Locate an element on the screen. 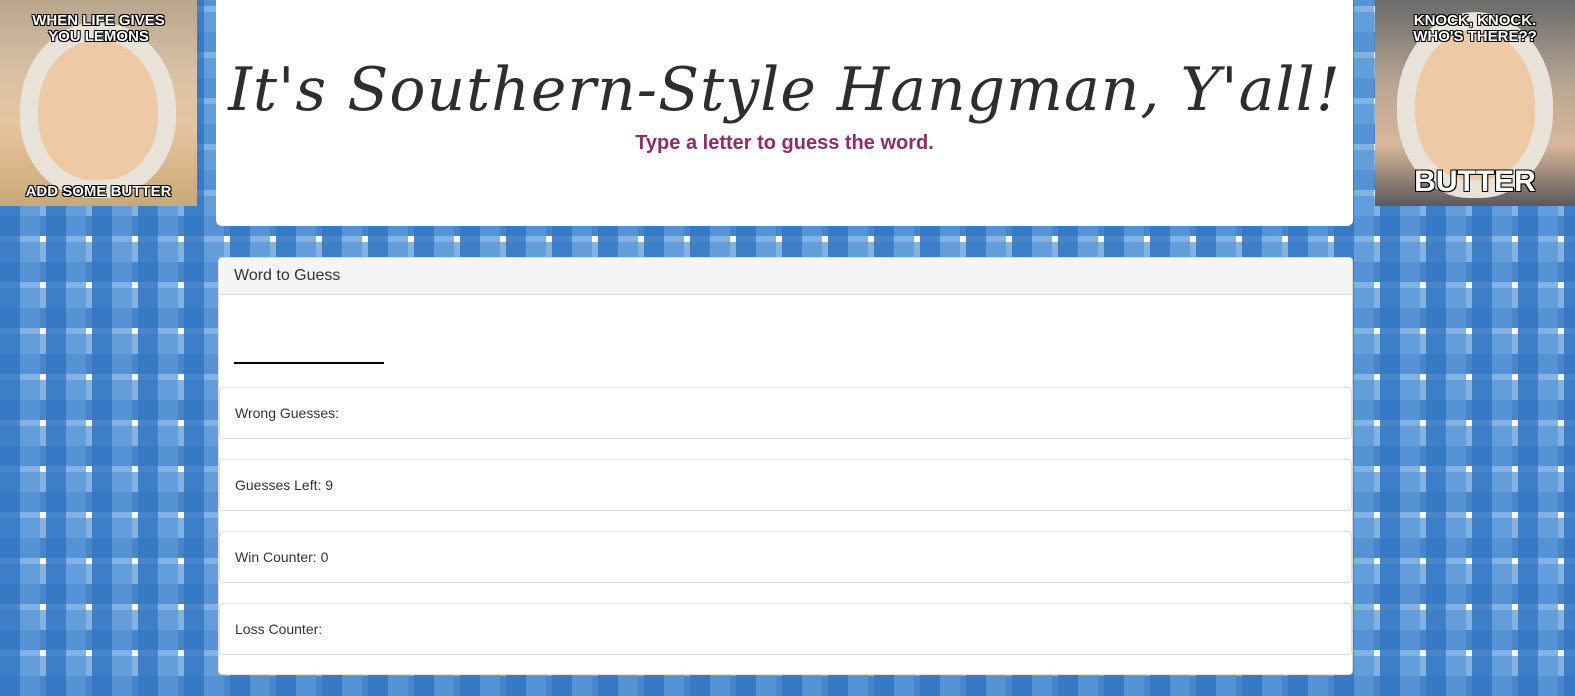 Image resolution: width=1575 pixels, height=696 pixels. loss-counter-well: Loss Counter: is located at coordinates (785, 629).